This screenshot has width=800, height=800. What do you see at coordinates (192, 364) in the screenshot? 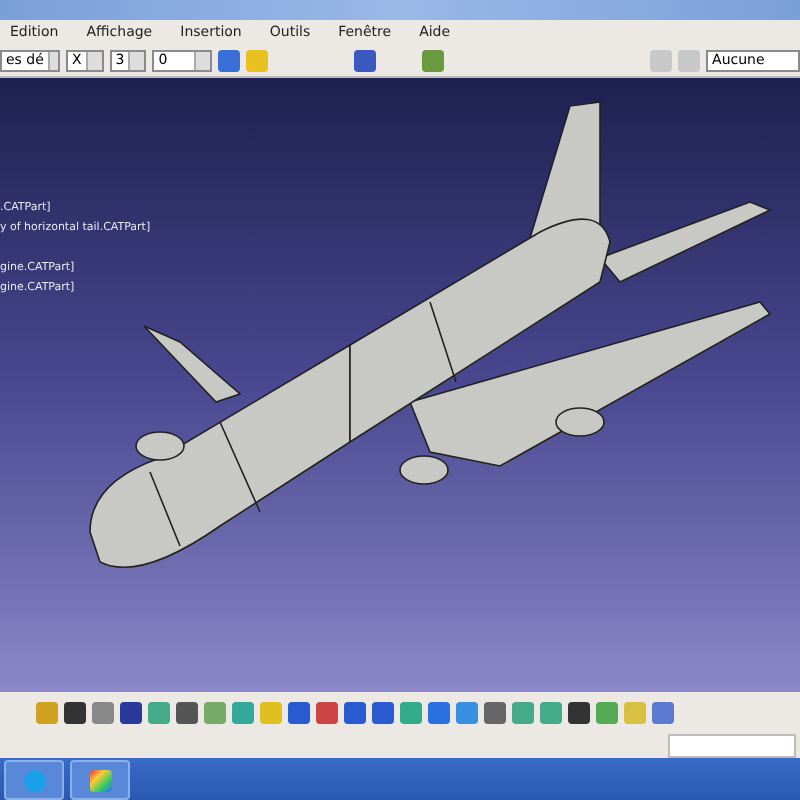
I see `stabilizer` at bounding box center [192, 364].